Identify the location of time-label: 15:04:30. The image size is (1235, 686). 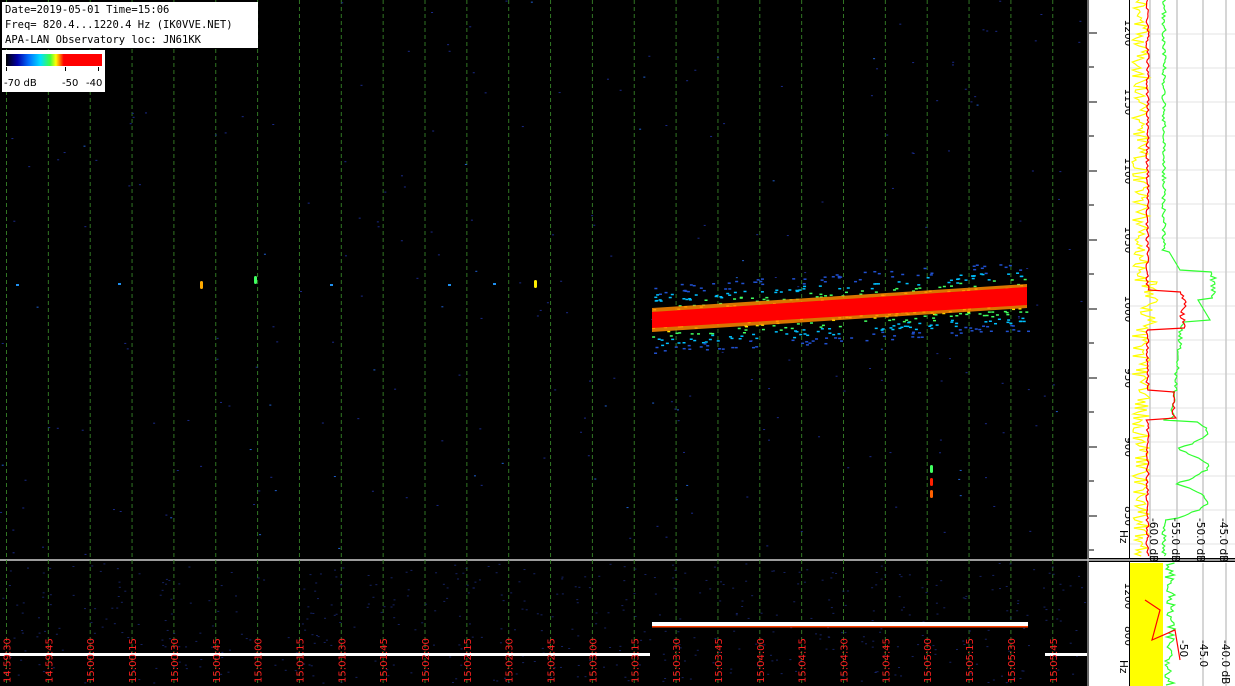
(845, 660).